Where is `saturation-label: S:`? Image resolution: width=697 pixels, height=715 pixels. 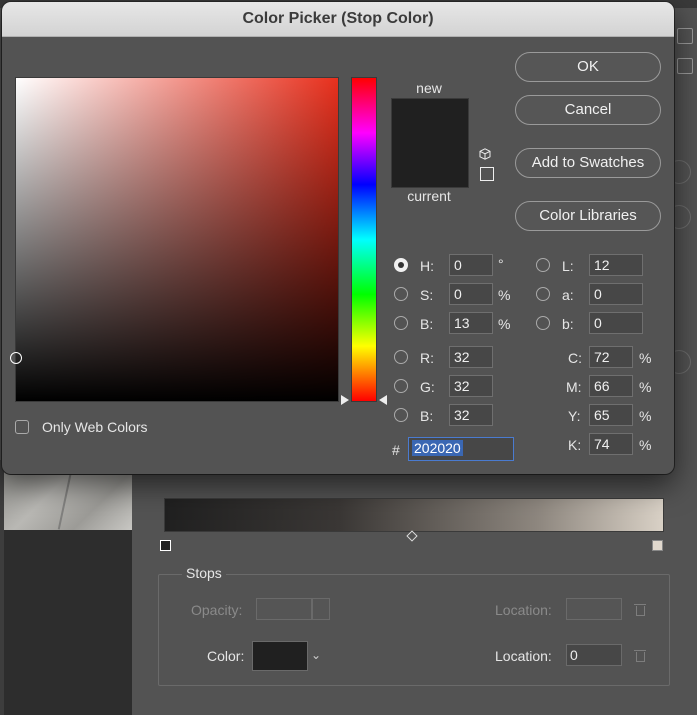 saturation-label: S: is located at coordinates (427, 295).